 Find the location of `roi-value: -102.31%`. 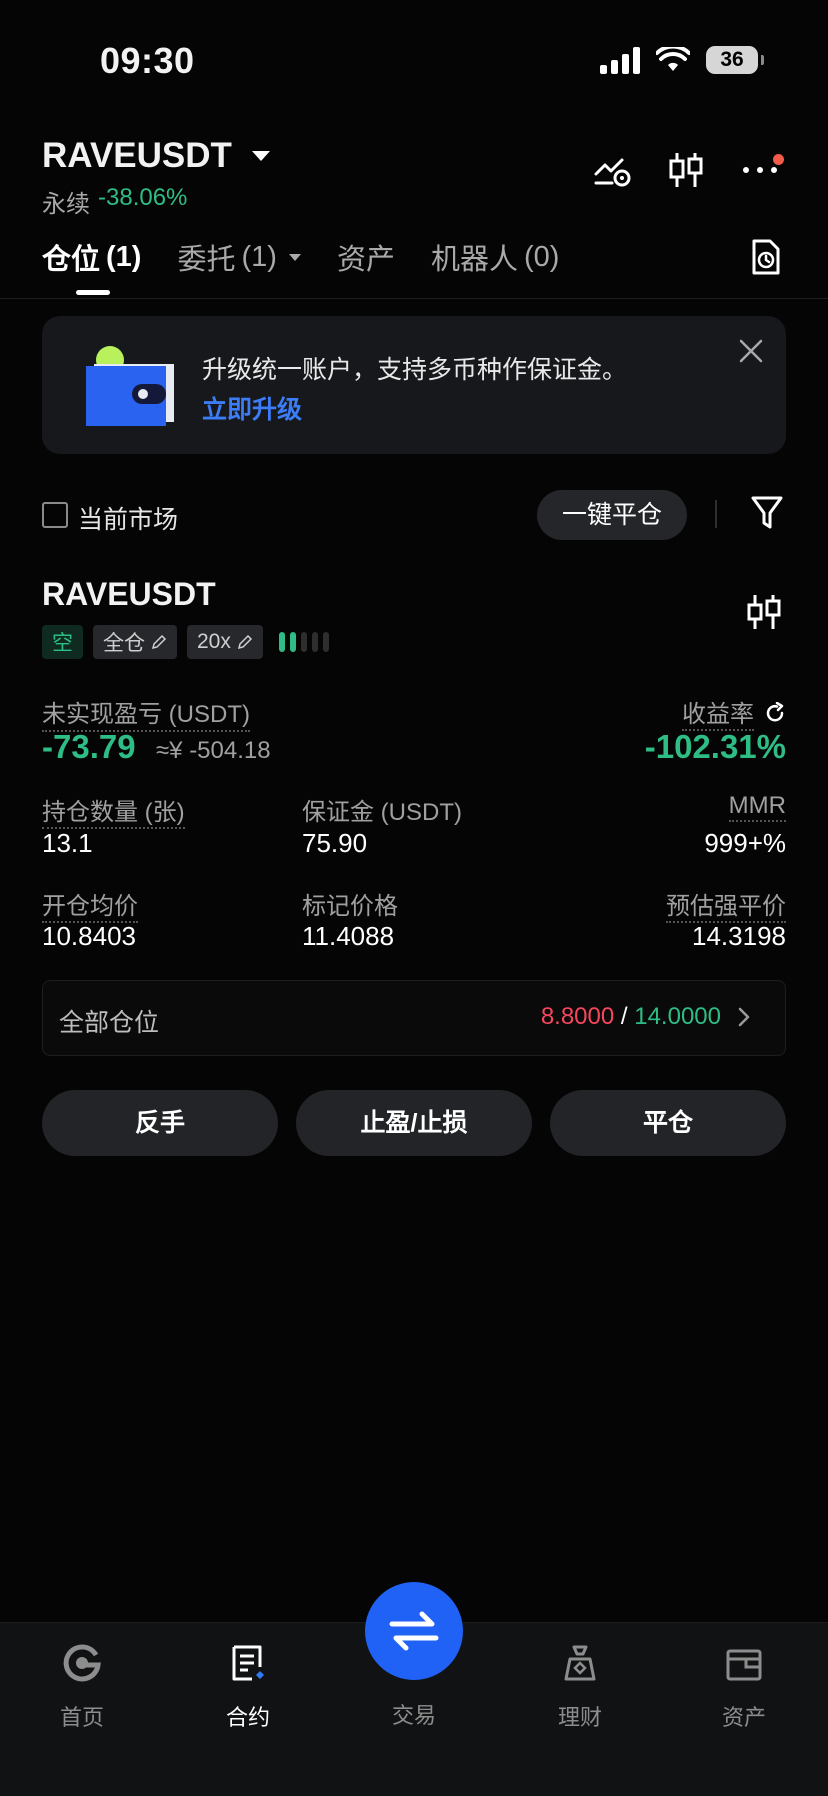

roi-value: -102.31% is located at coordinates (715, 746).